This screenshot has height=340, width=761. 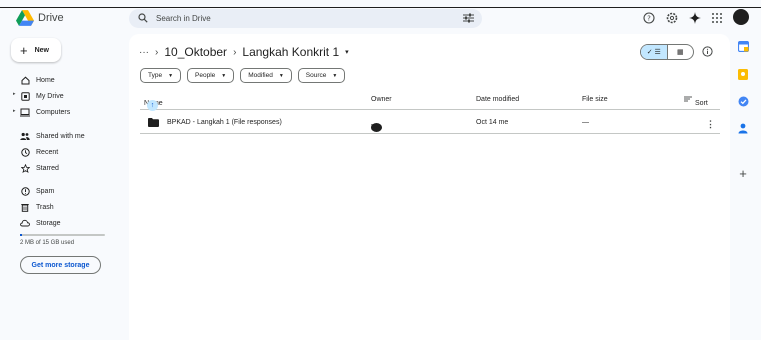 What do you see at coordinates (25, 191) in the screenshot?
I see `spam-icon` at bounding box center [25, 191].